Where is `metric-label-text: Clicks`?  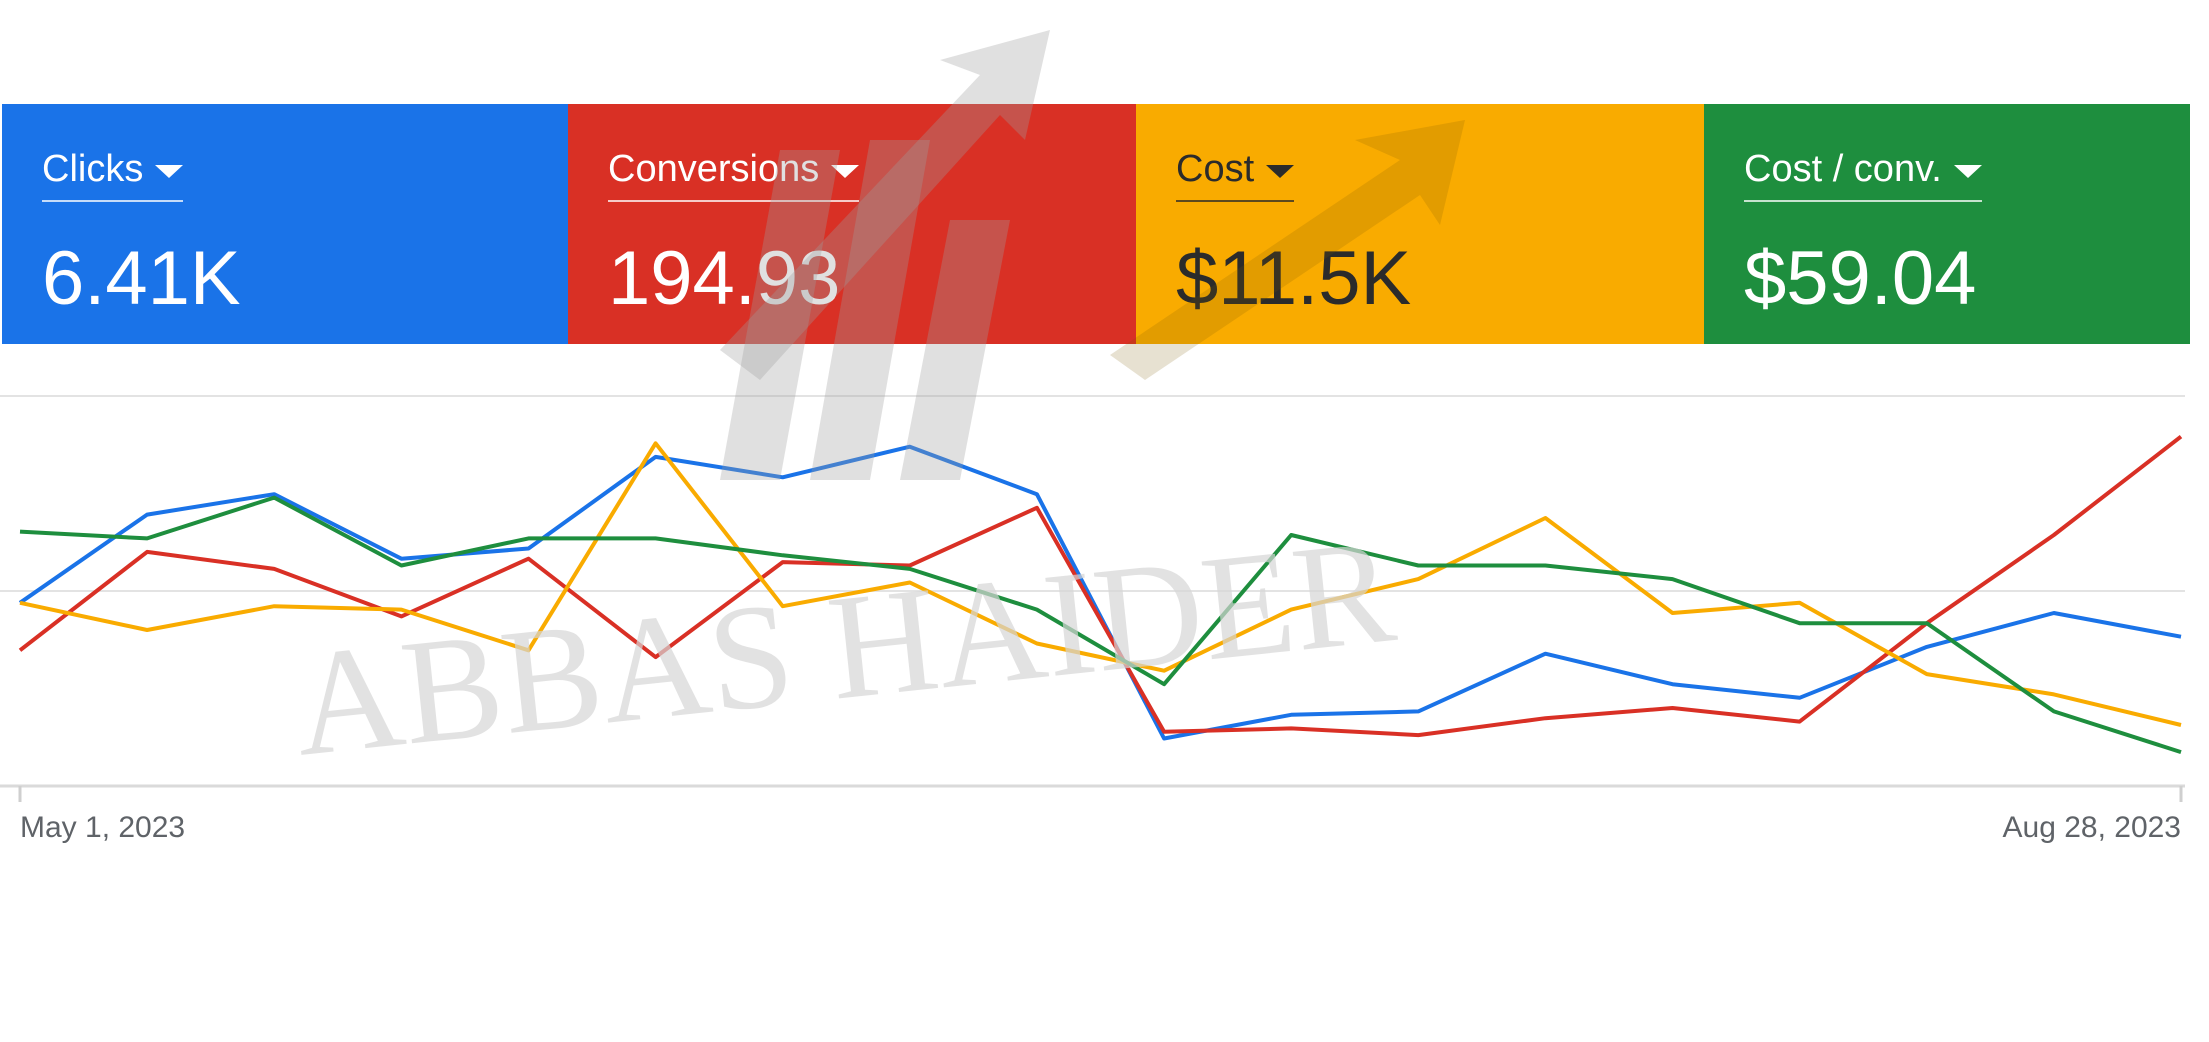 metric-label-text: Clicks is located at coordinates (93, 169).